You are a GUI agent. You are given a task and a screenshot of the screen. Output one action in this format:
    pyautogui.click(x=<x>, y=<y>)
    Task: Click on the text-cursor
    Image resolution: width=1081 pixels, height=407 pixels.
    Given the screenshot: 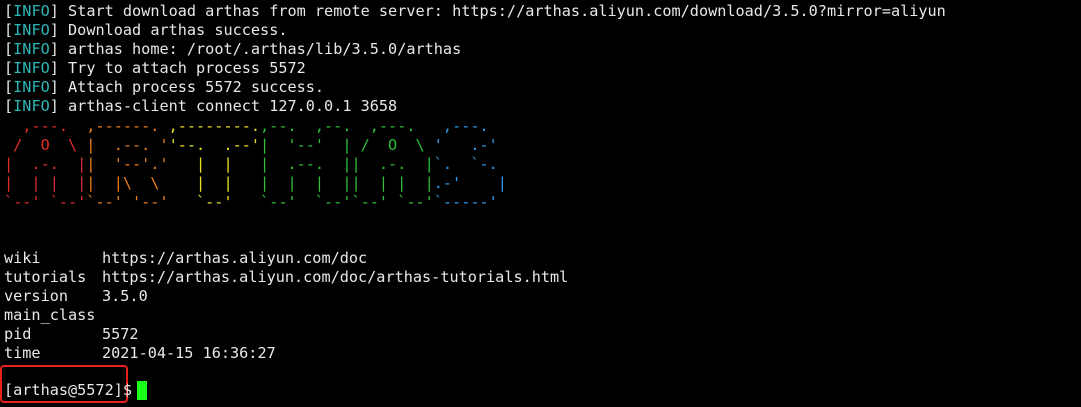 What is the action you would take?
    pyautogui.click(x=142, y=390)
    